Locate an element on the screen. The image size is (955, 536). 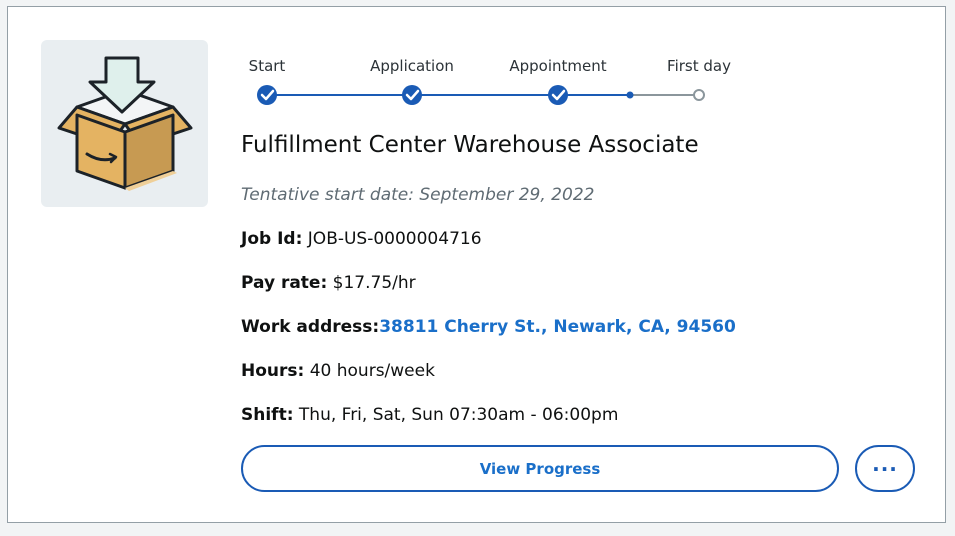
job-title: Fulfillment Center Warehouse Associate is located at coordinates (470, 145).